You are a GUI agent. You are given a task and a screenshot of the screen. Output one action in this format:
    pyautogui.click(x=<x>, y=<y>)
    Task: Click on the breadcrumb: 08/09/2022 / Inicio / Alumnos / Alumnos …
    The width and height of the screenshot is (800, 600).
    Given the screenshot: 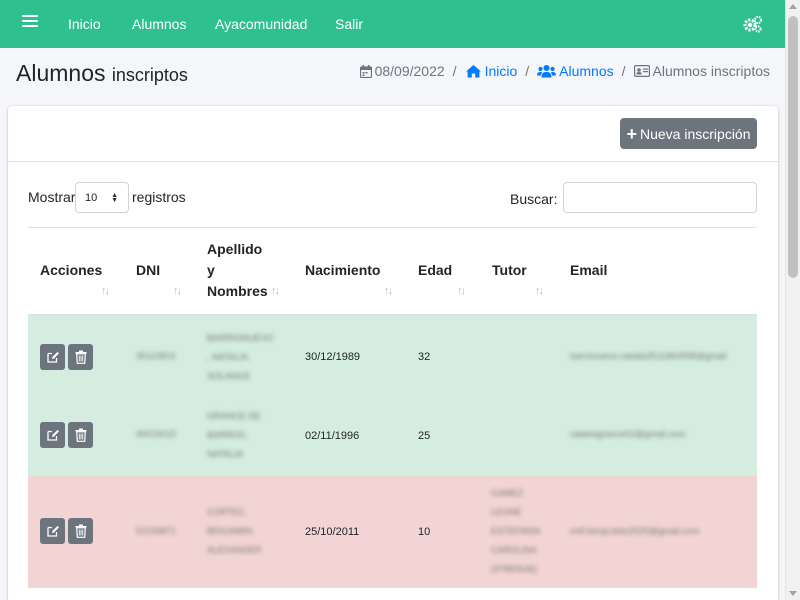 What is the action you would take?
    pyautogui.click(x=564, y=71)
    